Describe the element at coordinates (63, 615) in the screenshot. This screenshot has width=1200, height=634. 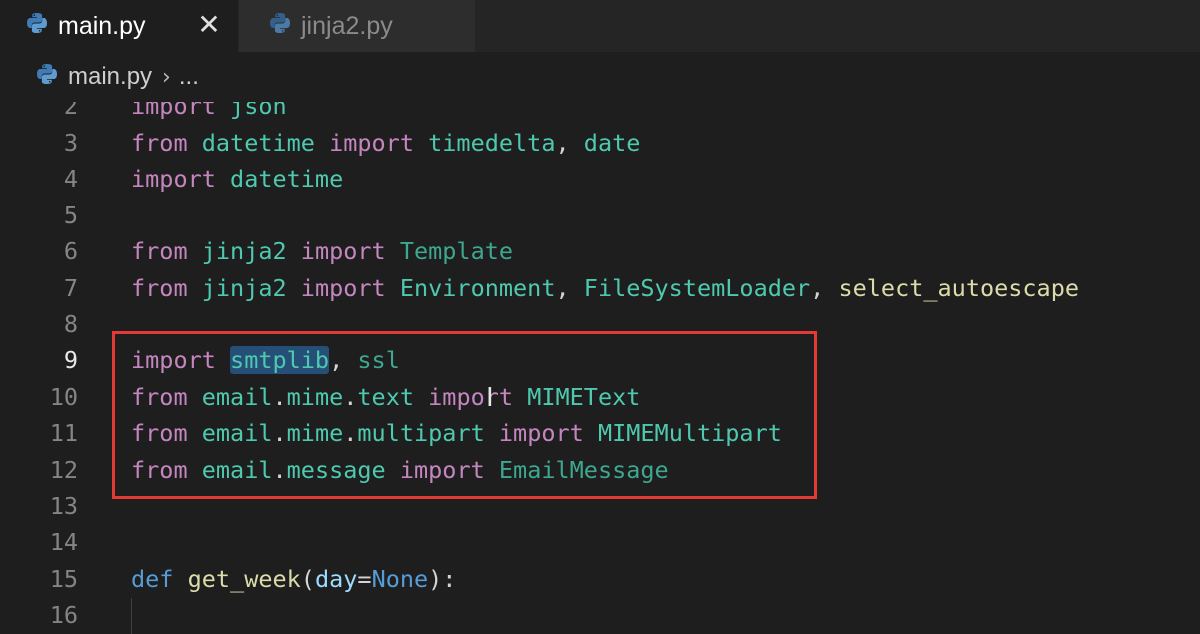
I see `line-number: 16` at that location.